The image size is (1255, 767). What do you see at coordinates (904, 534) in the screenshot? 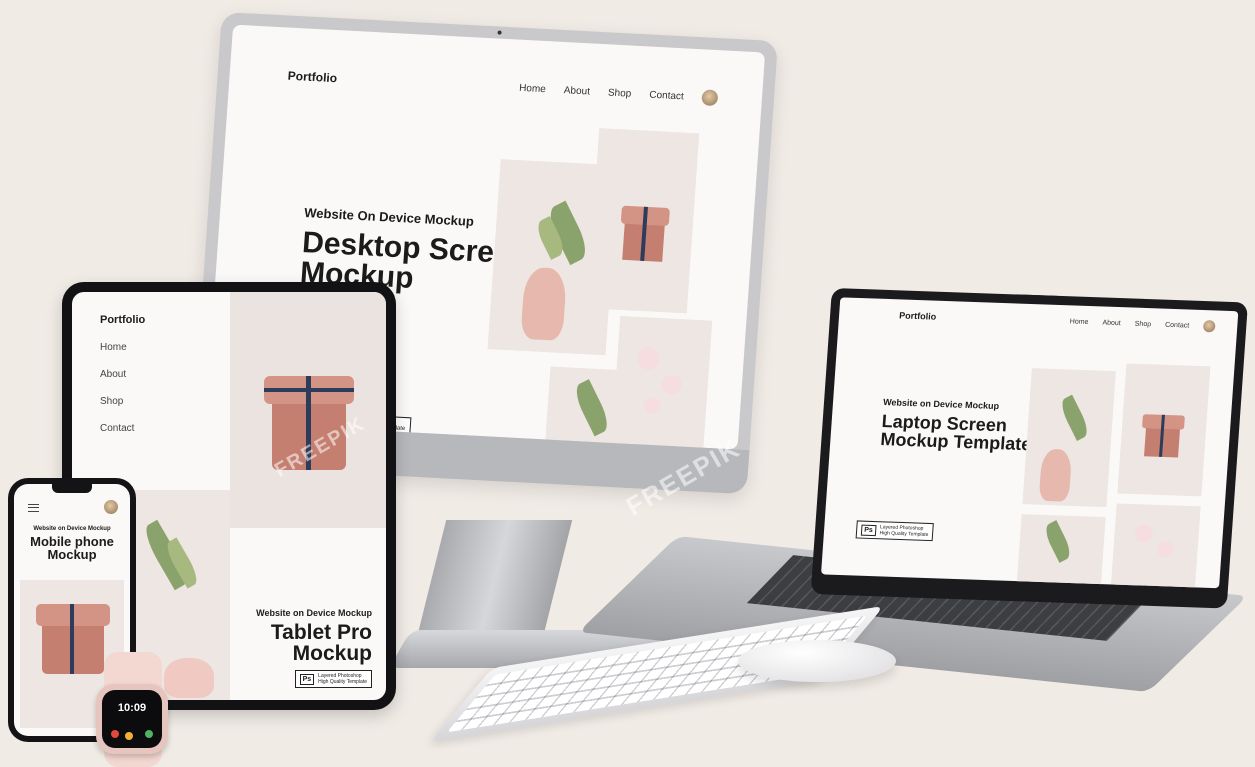
I see `laptop-badge-line2: High Quality Template` at bounding box center [904, 534].